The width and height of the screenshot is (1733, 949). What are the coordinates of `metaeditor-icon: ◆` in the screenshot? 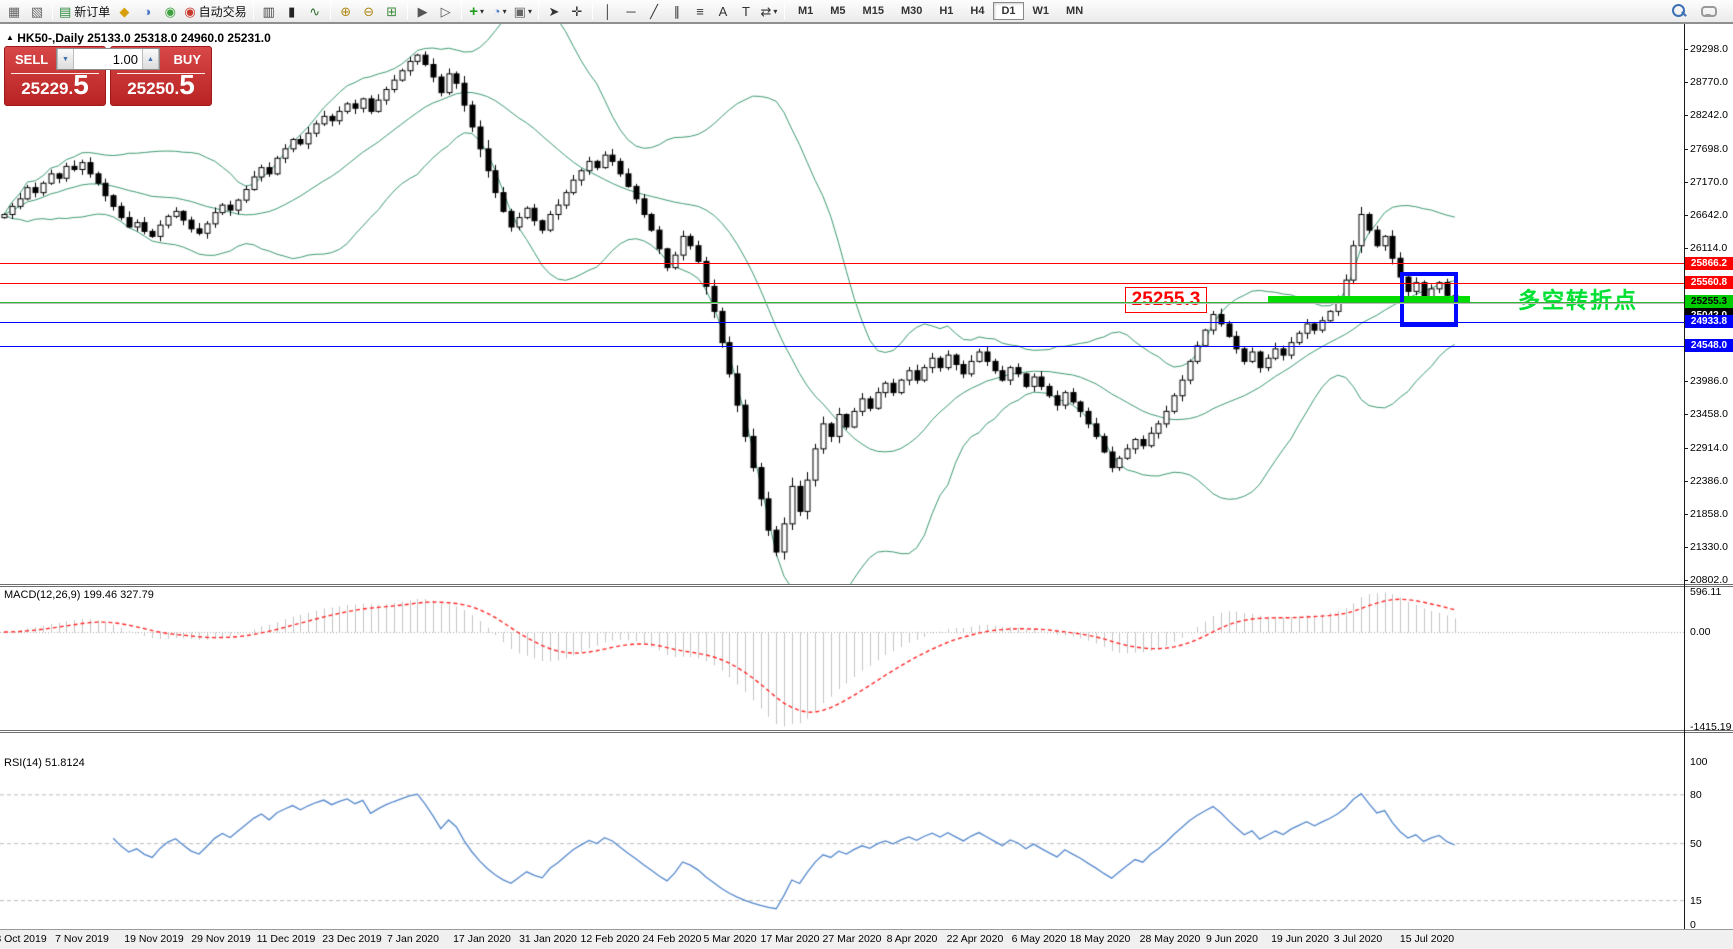 It's located at (124, 11).